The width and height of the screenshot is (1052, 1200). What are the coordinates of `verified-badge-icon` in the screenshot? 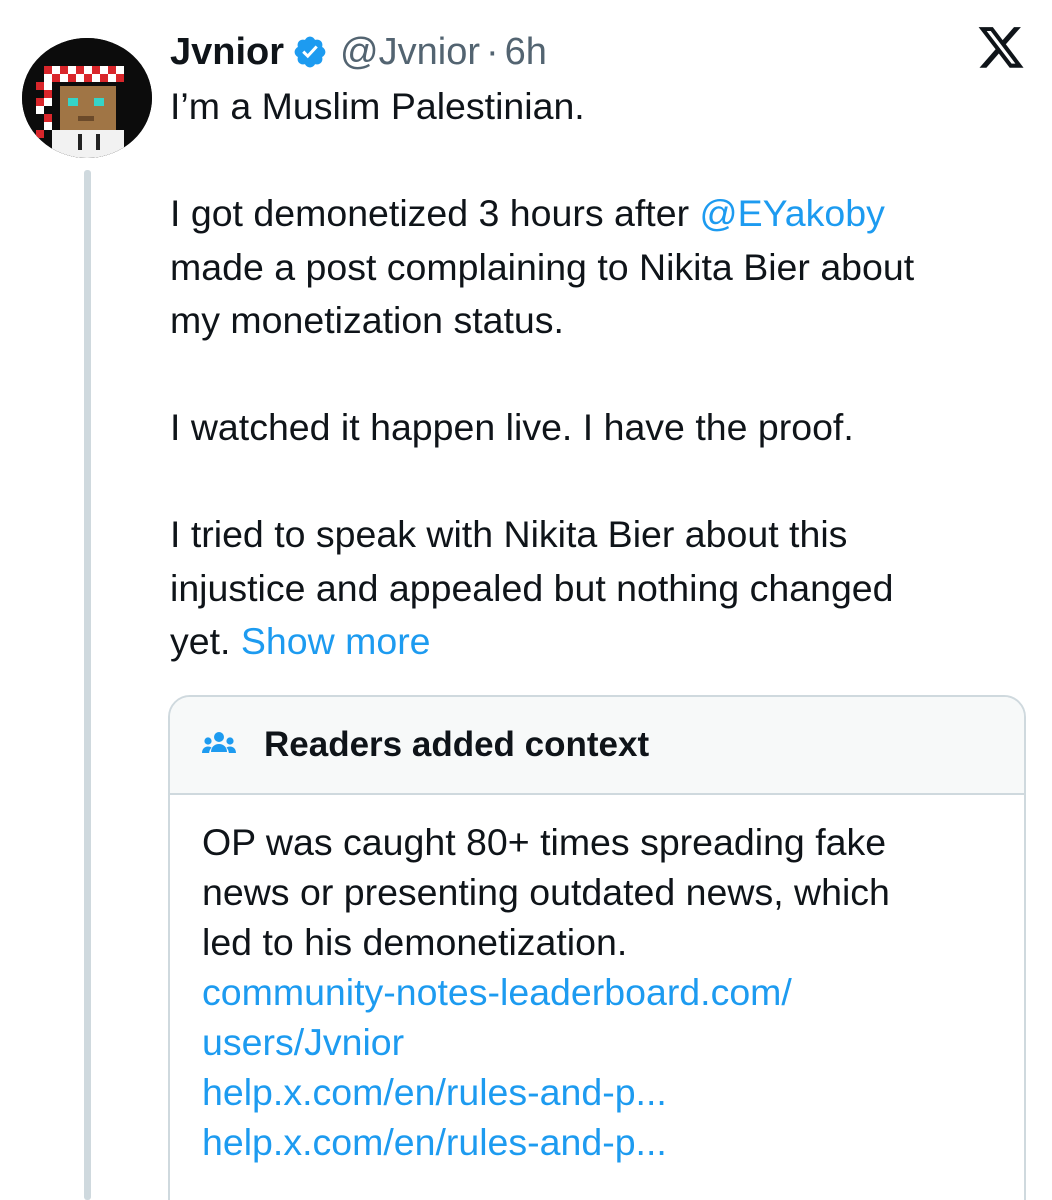 It's located at (310, 52).